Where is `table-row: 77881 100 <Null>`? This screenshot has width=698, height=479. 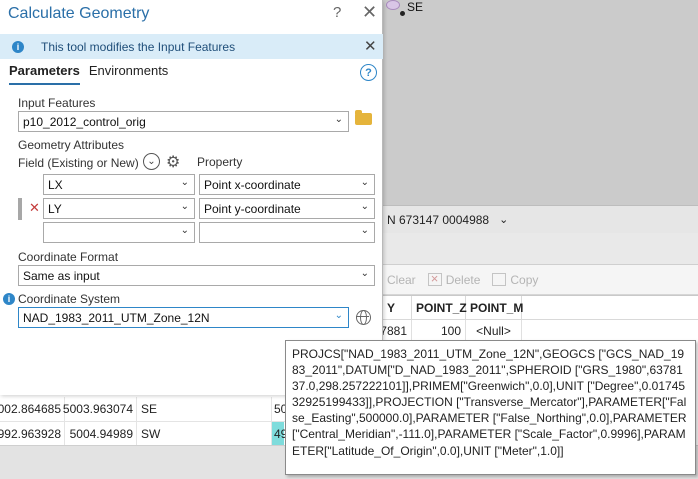
table-row: 77881 100 <Null> is located at coordinates (448, 331).